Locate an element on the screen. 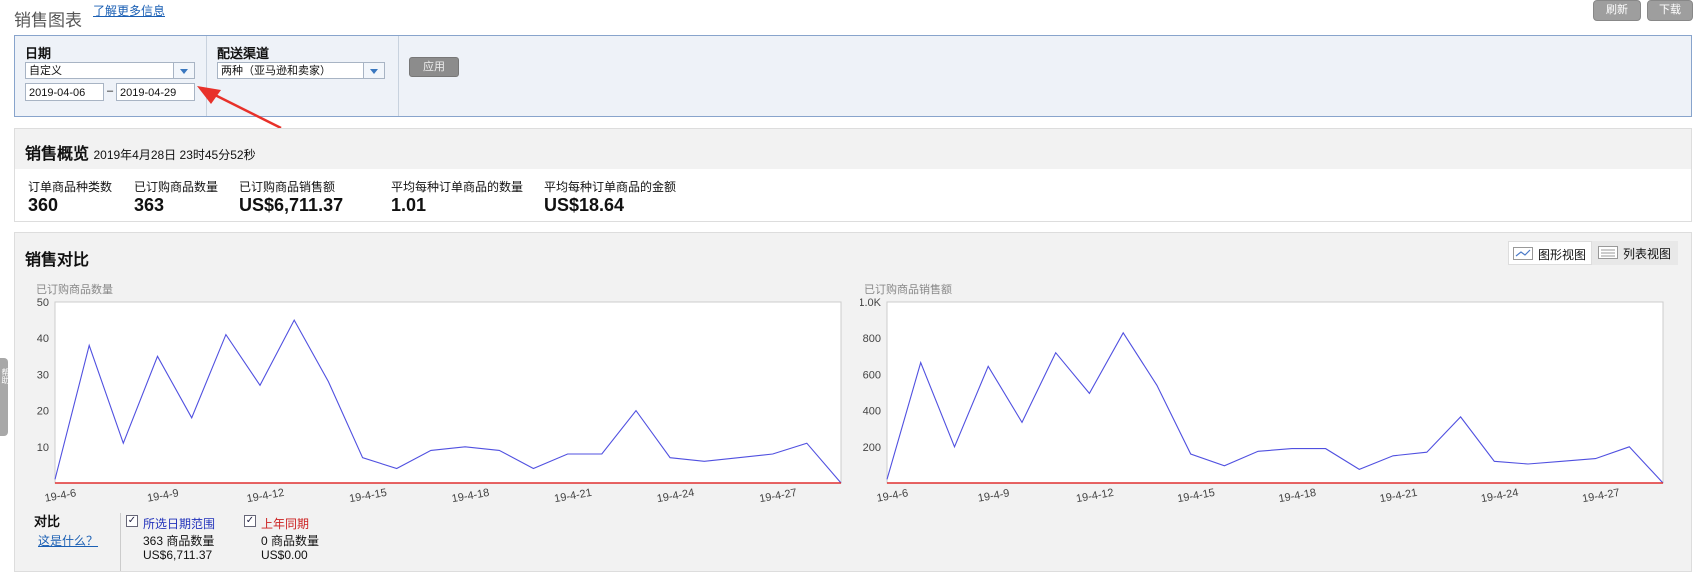  side-help-tab: 帮助 is located at coordinates (4, 397).